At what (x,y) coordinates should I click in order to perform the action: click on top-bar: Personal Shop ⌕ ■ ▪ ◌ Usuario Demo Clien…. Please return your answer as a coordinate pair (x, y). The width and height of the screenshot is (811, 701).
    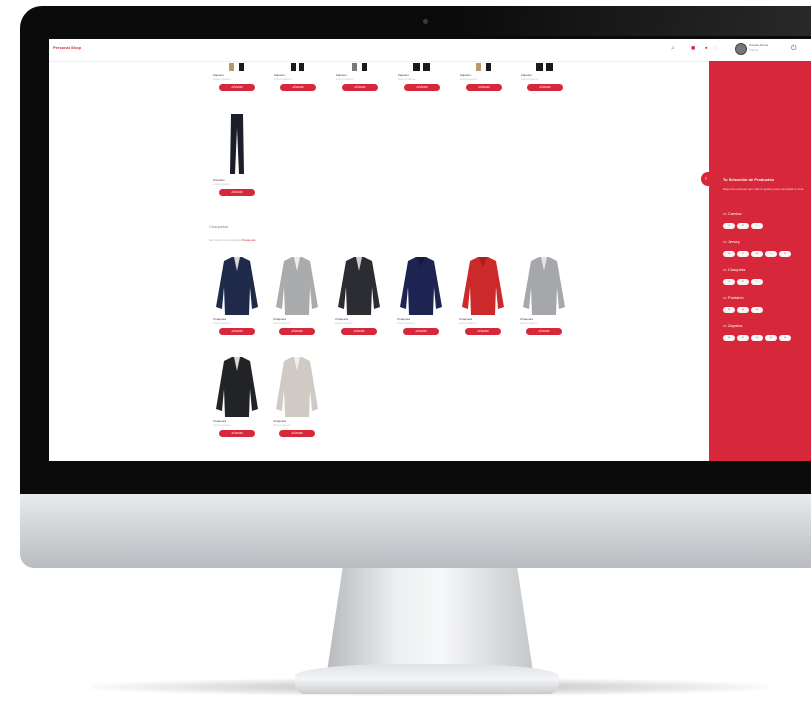
    Looking at the image, I should click on (430, 50).